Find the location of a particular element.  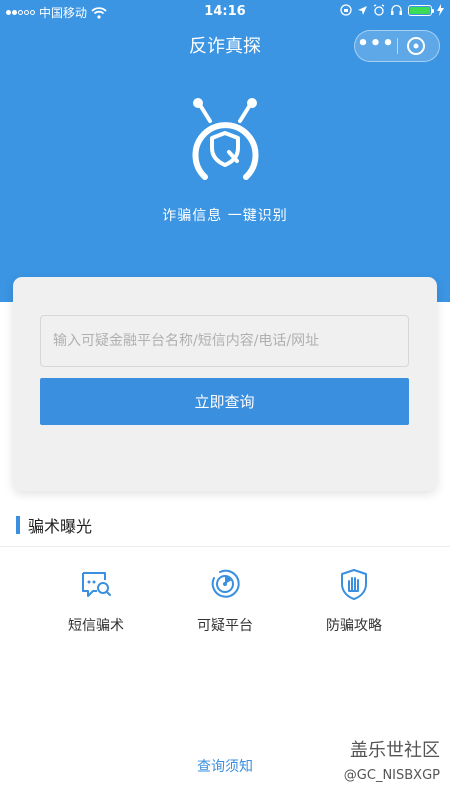

category-label: 短信骗术 is located at coordinates (96, 626).